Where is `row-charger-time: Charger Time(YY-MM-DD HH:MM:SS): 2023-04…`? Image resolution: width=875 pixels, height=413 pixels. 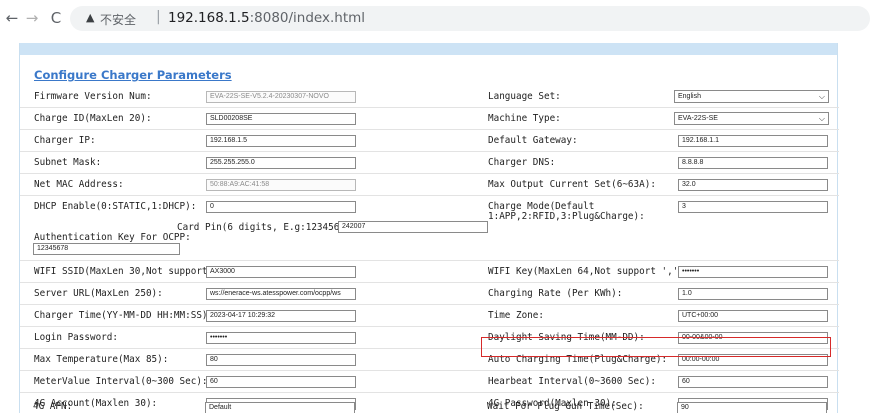
row-charger-time: Charger Time(YY-MM-DD HH:MM:SS): 2023-04… is located at coordinates (429, 316).